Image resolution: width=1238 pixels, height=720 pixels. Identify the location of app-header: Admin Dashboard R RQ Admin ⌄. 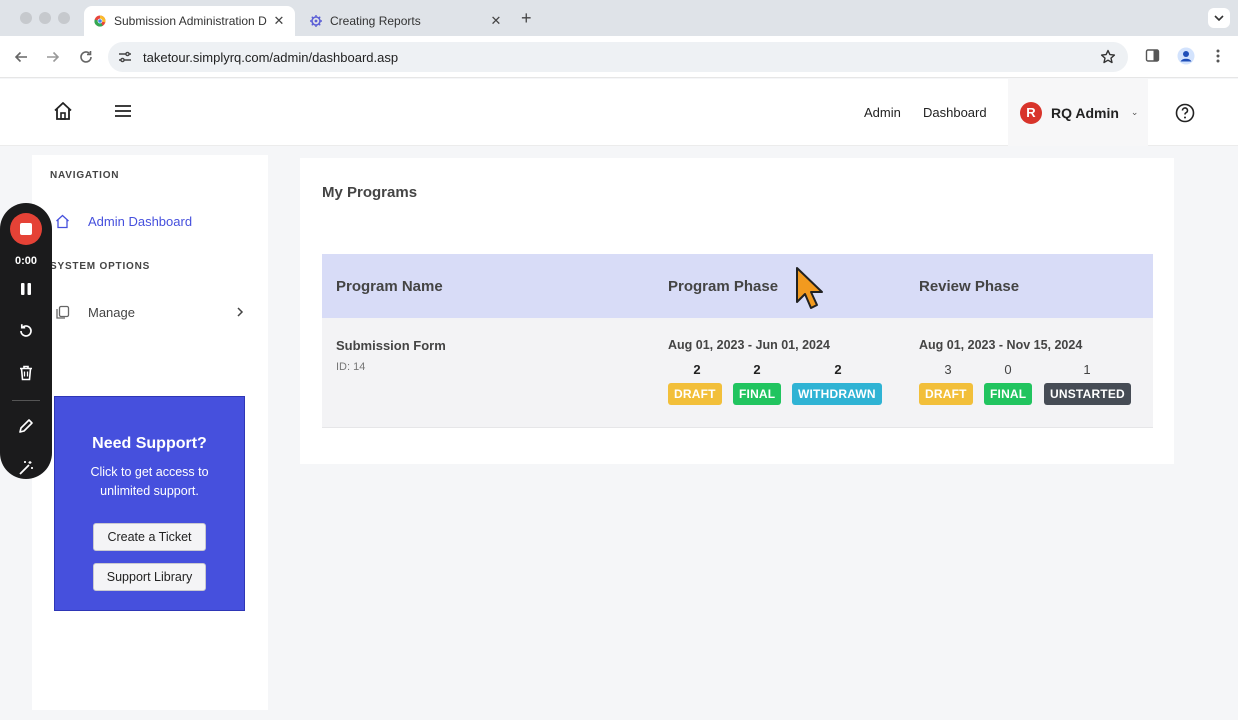
(619, 112).